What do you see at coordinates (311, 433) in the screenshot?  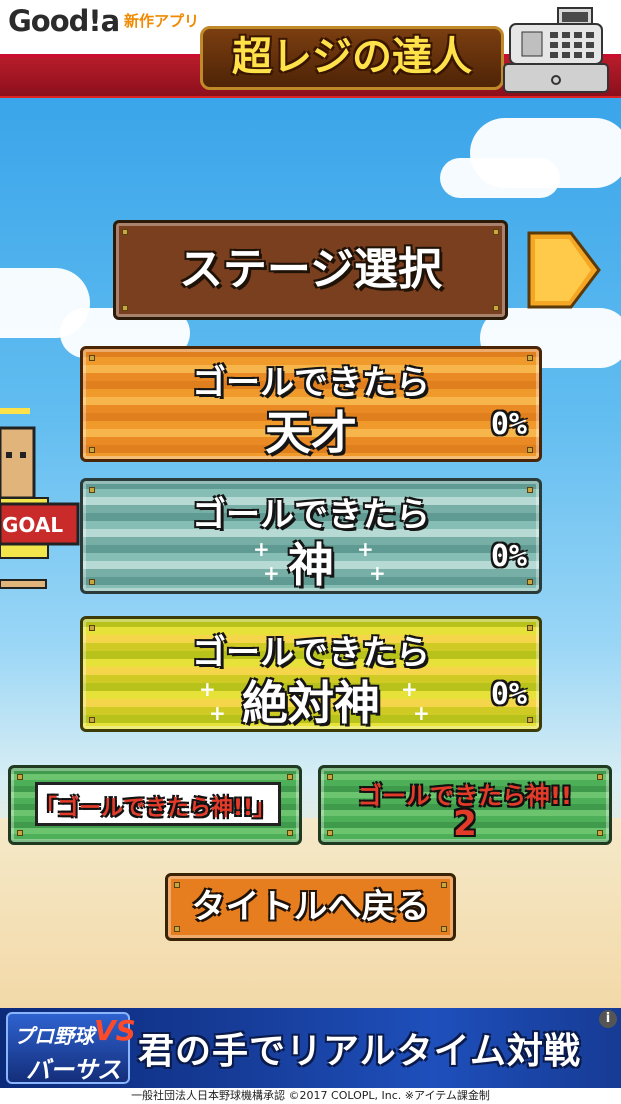 I see `mode-title: 天才` at bounding box center [311, 433].